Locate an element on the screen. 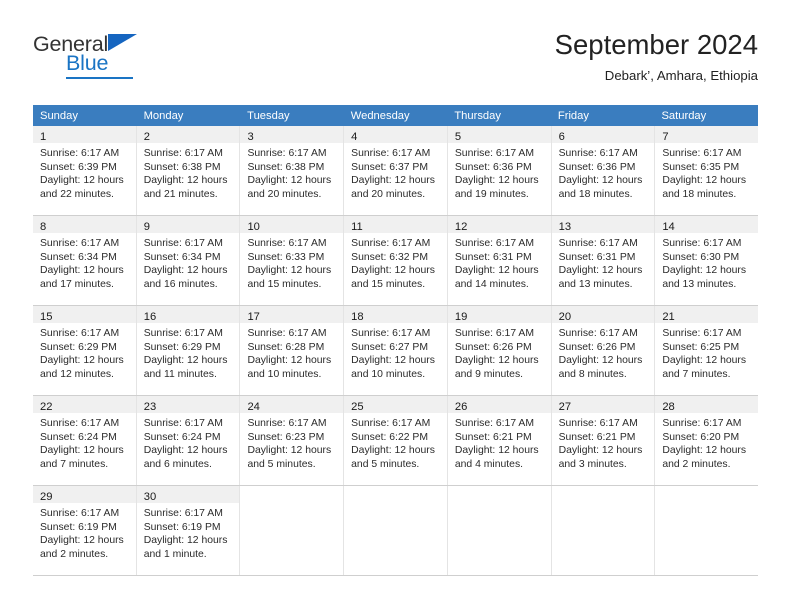  general-blue-logo: General Blue is located at coordinates (133, 57).